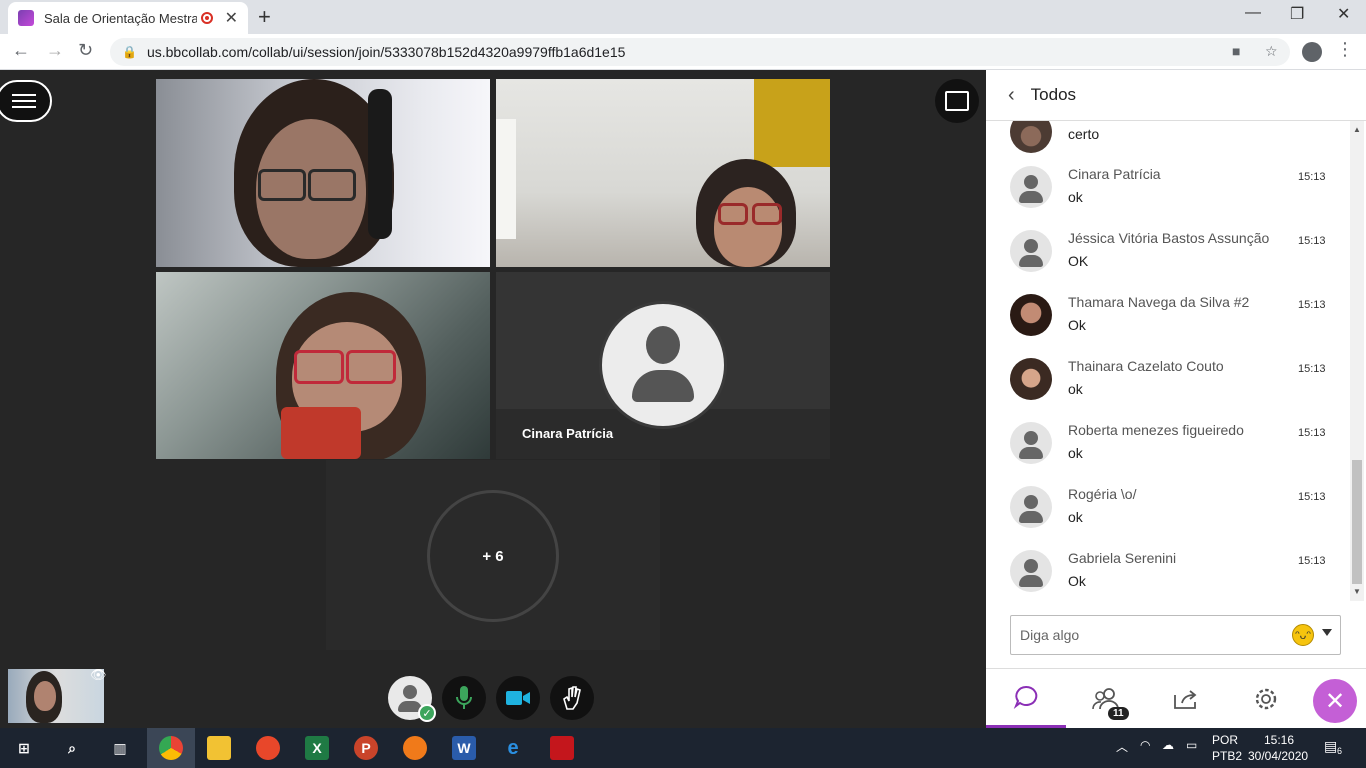  What do you see at coordinates (1297, 14) in the screenshot?
I see `restore-icon: ❐` at bounding box center [1297, 14].